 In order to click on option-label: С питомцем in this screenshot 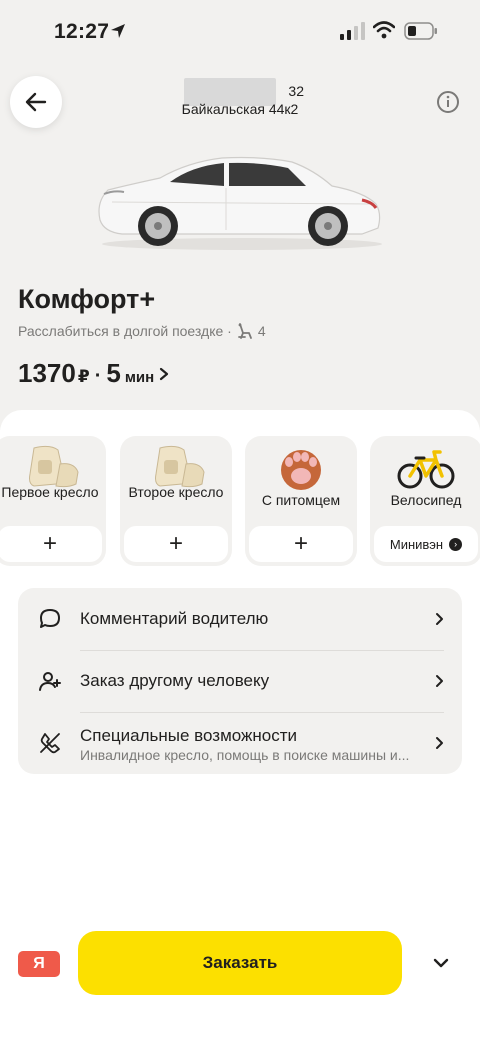, I will do `click(301, 500)`.